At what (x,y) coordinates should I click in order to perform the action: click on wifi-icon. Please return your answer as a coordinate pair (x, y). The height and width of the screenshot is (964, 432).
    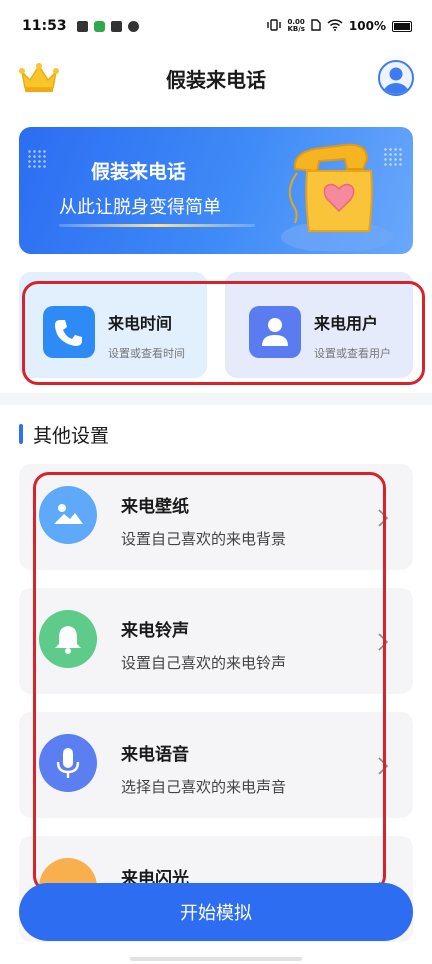
    Looking at the image, I should click on (335, 26).